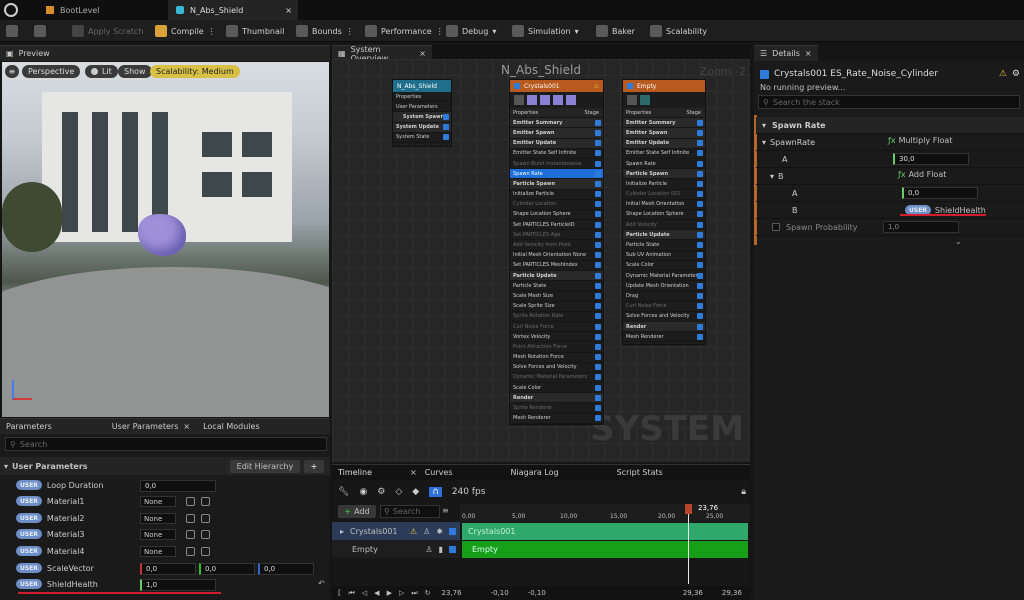 The height and width of the screenshot is (600, 1024). Describe the element at coordinates (630, 86) in the screenshot. I see `enable-checkbox` at that location.